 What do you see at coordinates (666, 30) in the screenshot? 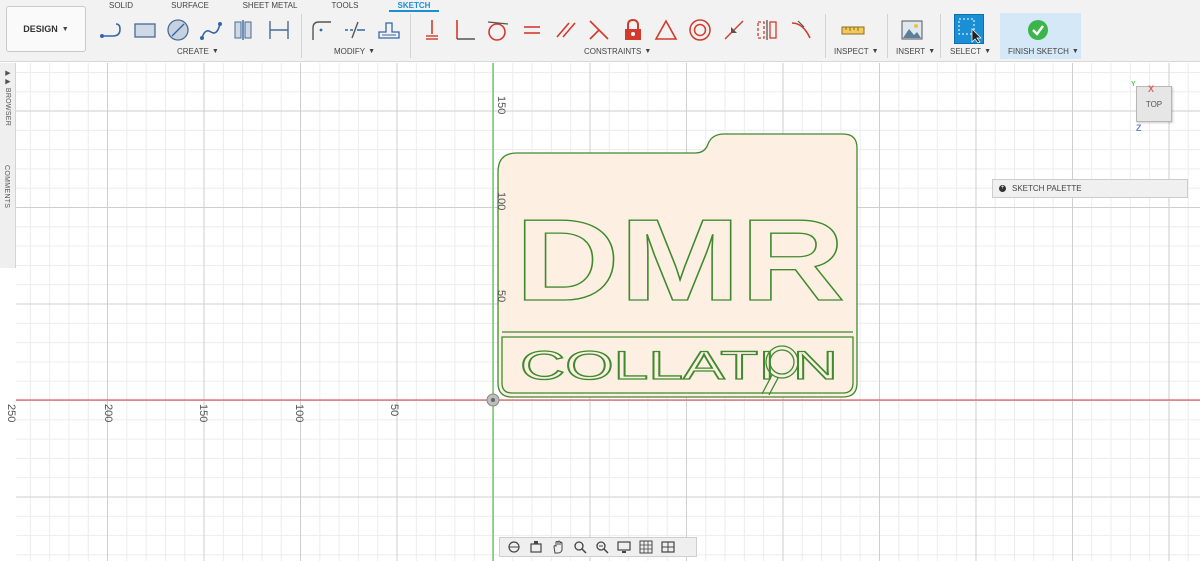
I see `triangle-constraint-icon` at bounding box center [666, 30].